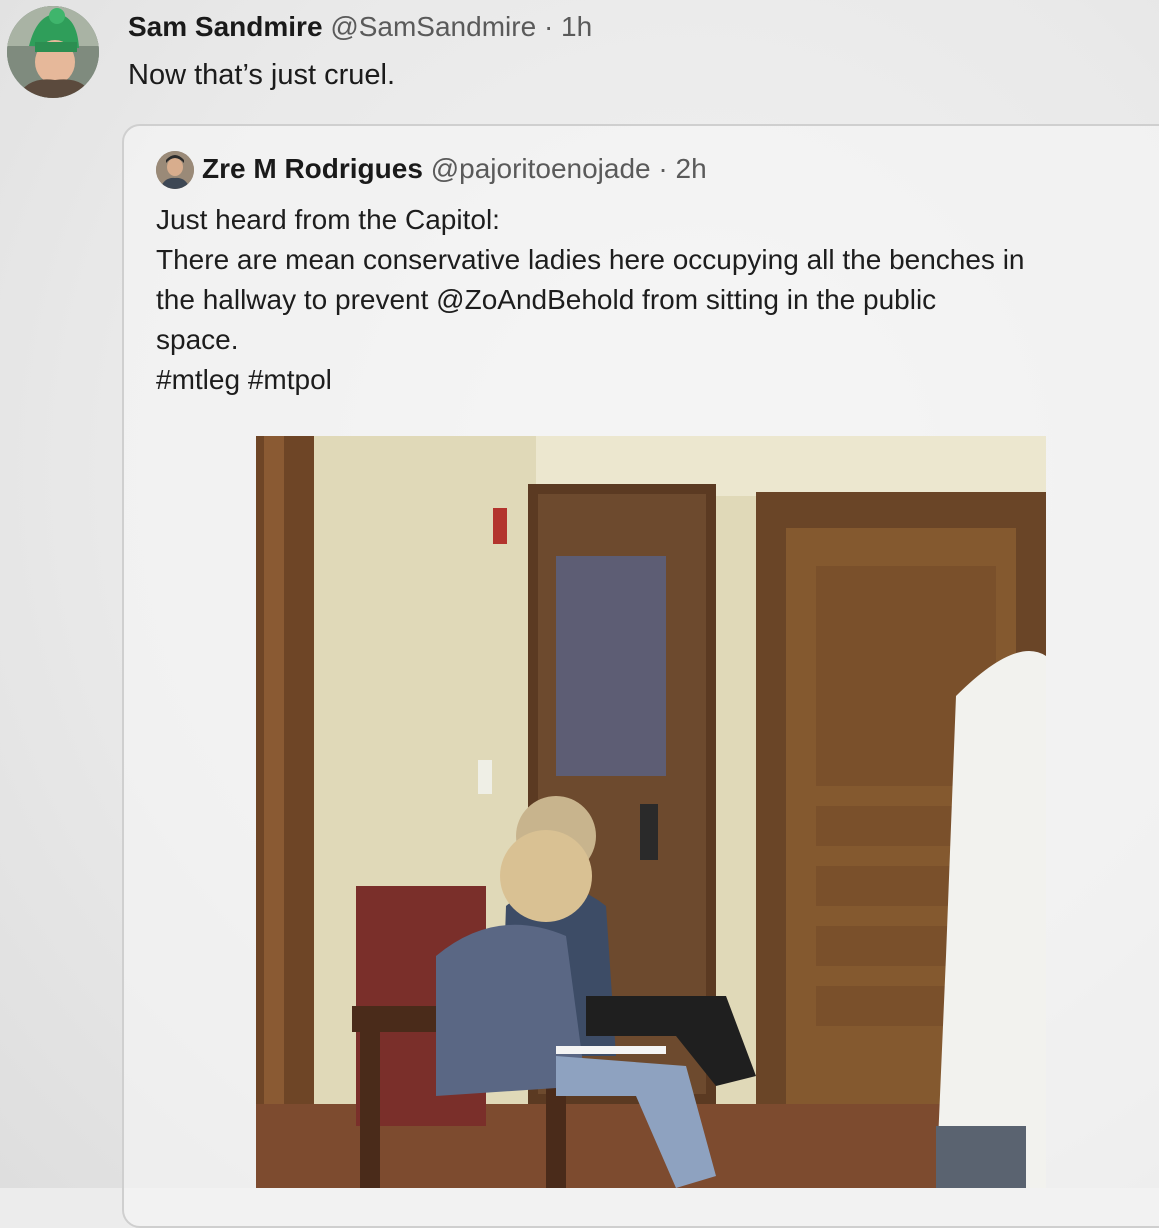  I want to click on quoted-avatar, so click(175, 170).